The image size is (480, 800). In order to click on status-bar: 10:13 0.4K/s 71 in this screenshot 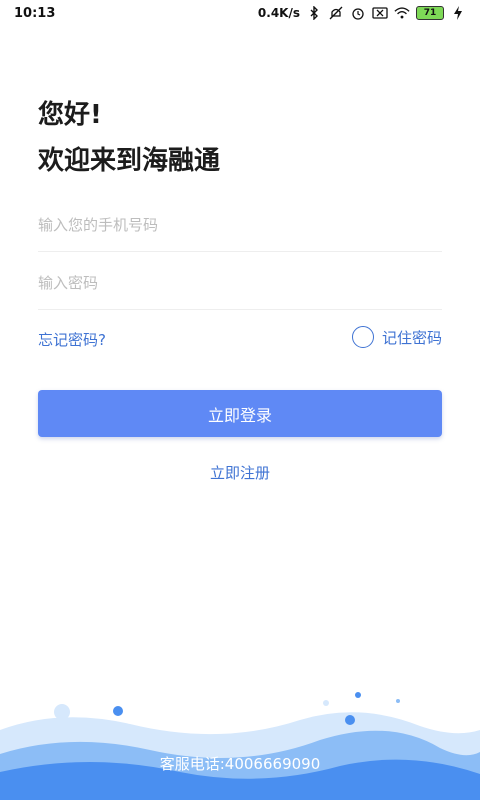, I will do `click(240, 13)`.